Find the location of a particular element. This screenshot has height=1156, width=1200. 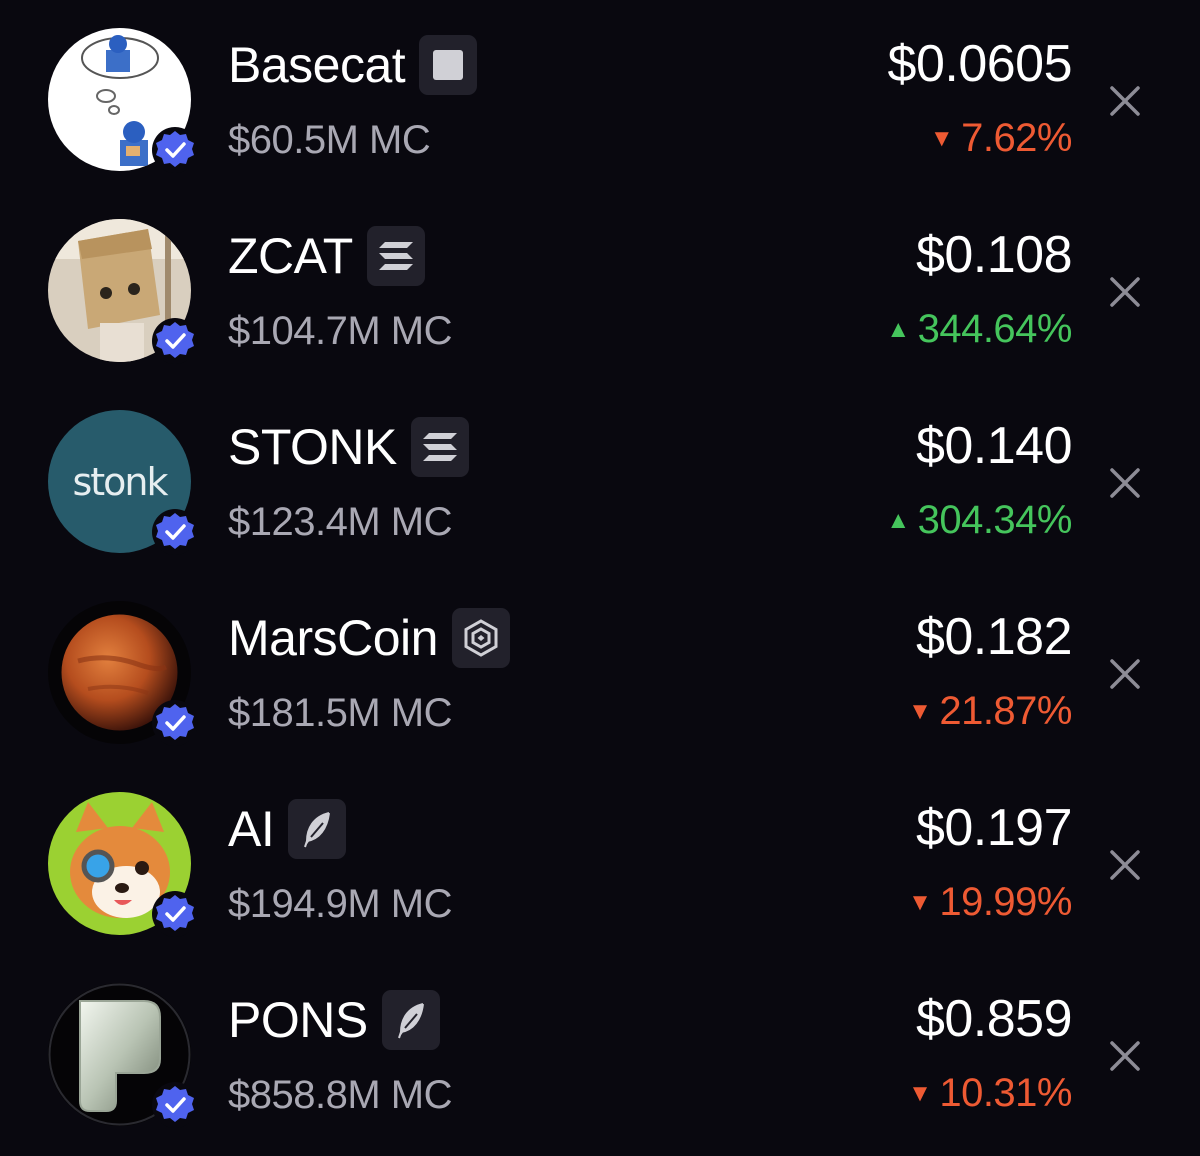

token-avatar-wrap: stonk is located at coordinates (123, 482).